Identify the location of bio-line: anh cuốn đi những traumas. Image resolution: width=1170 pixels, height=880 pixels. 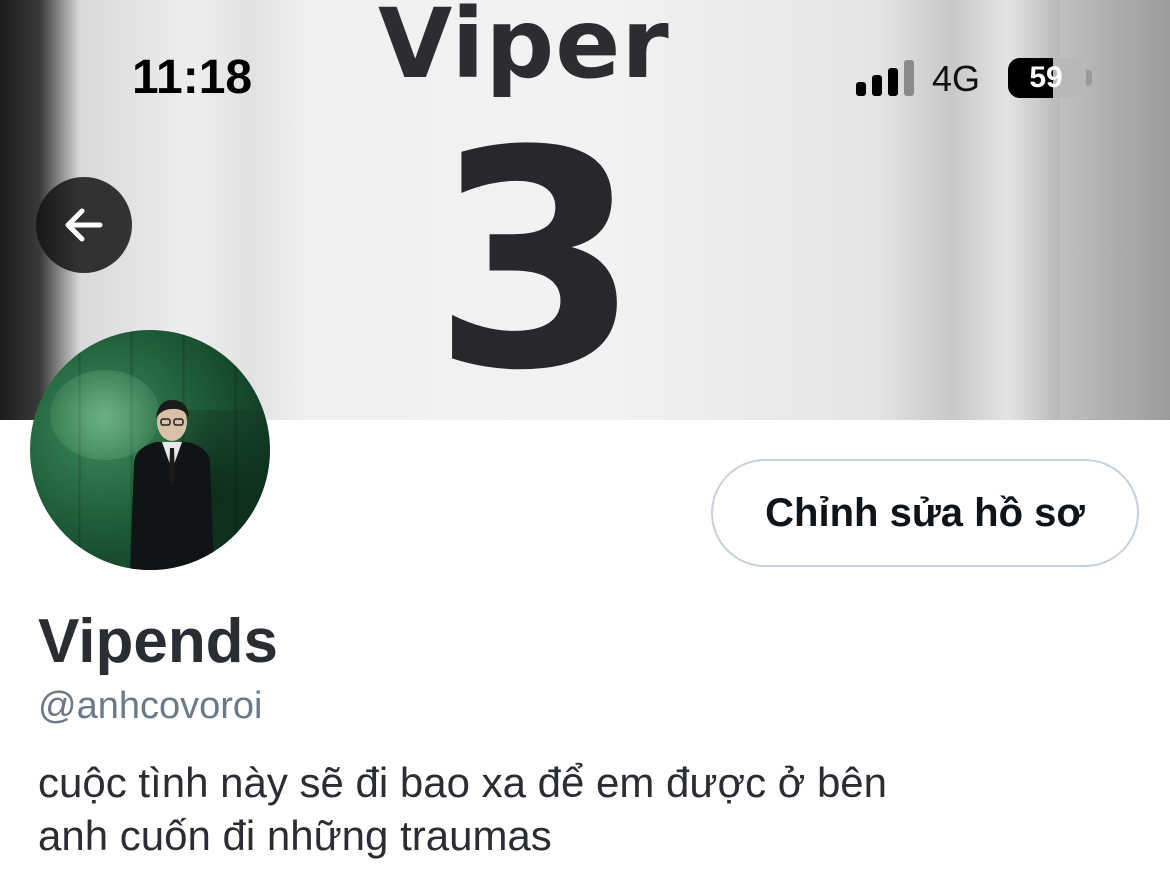
(295, 835).